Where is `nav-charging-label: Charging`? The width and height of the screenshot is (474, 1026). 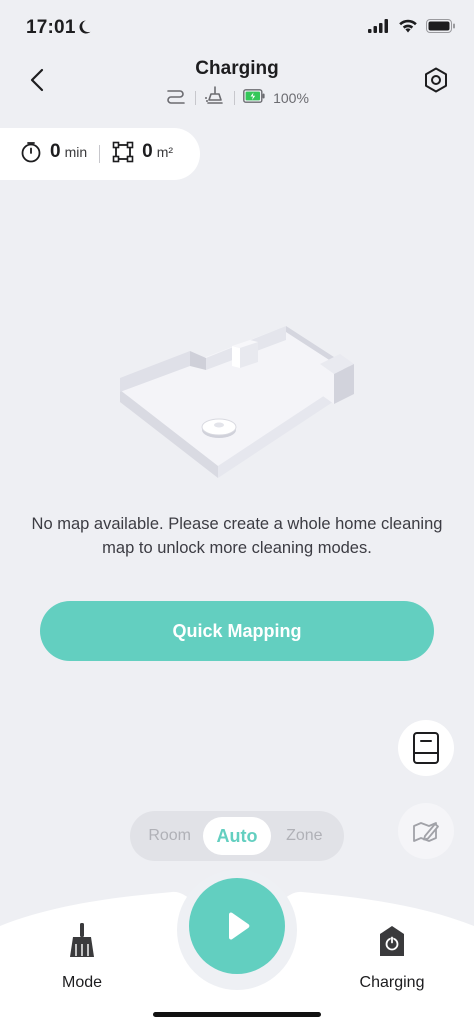 nav-charging-label: Charging is located at coordinates (392, 982).